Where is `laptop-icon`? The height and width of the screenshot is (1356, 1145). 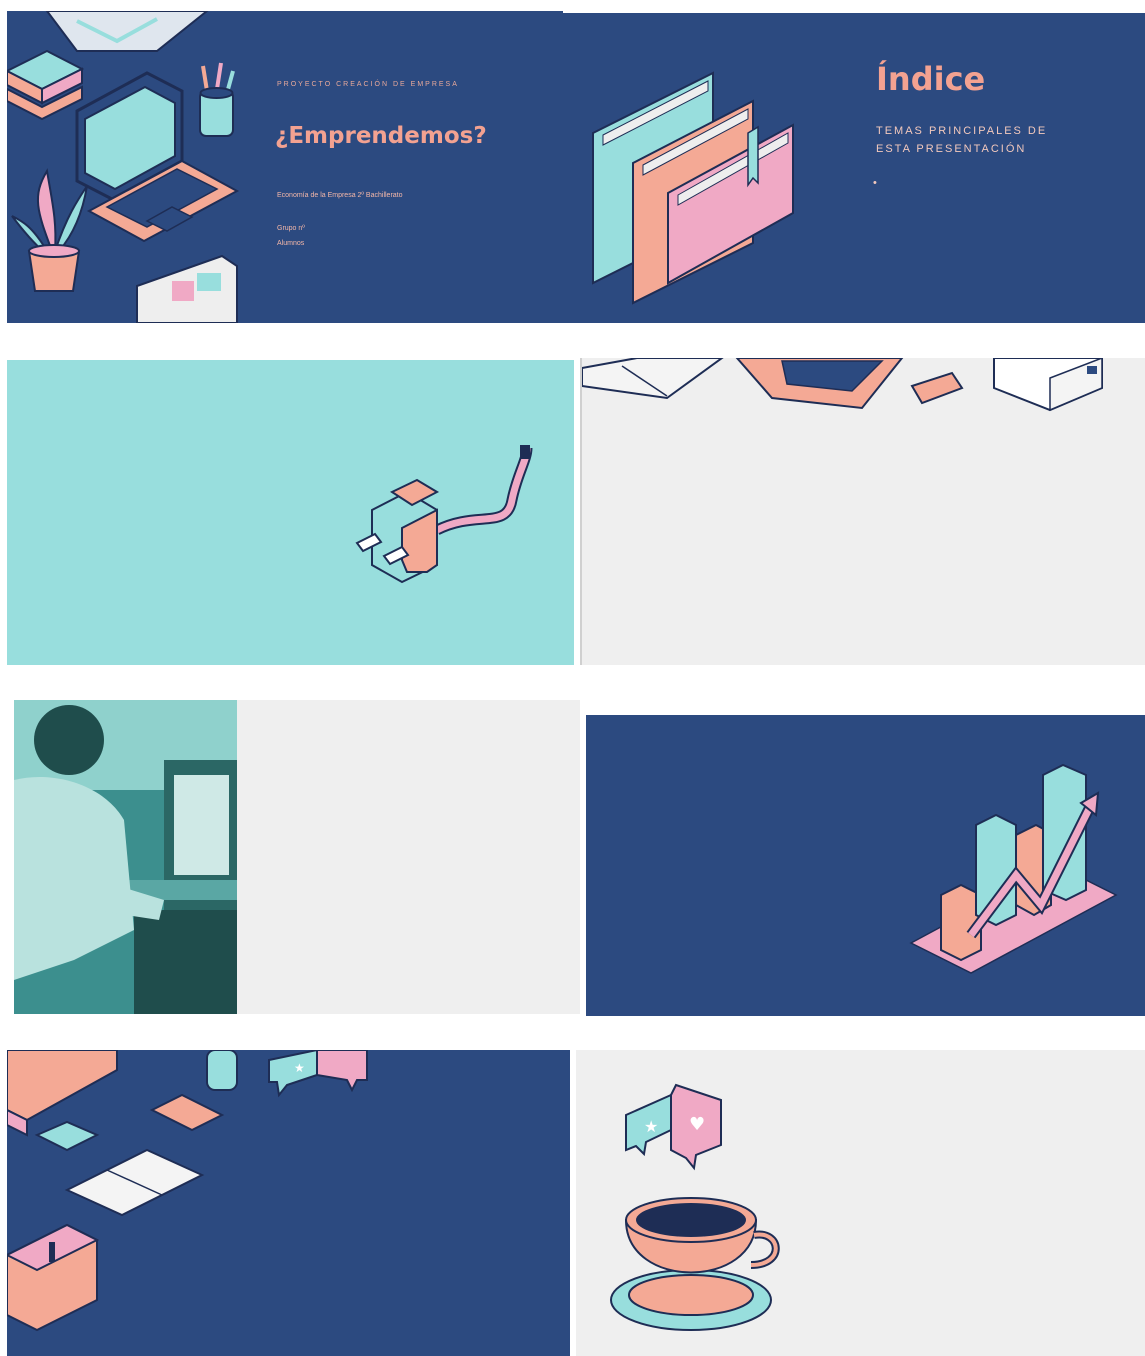 laptop-icon is located at coordinates (819, 384).